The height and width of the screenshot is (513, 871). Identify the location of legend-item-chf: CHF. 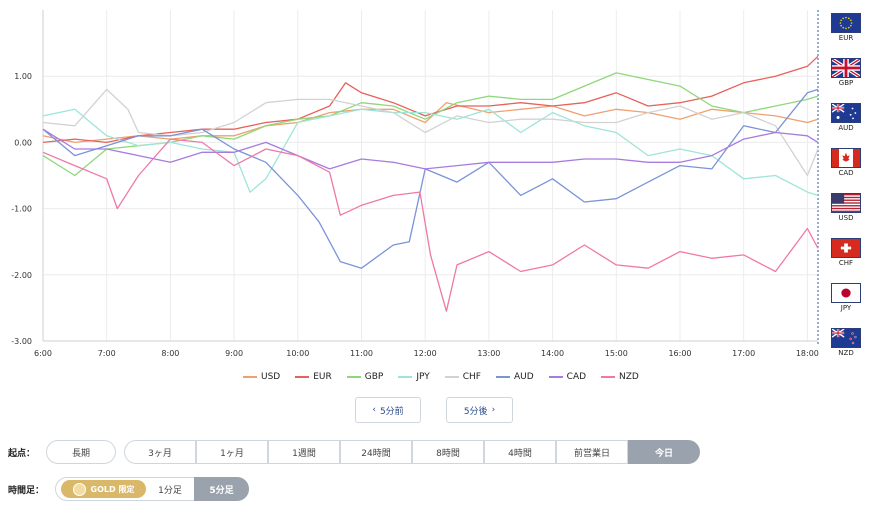
(462, 377).